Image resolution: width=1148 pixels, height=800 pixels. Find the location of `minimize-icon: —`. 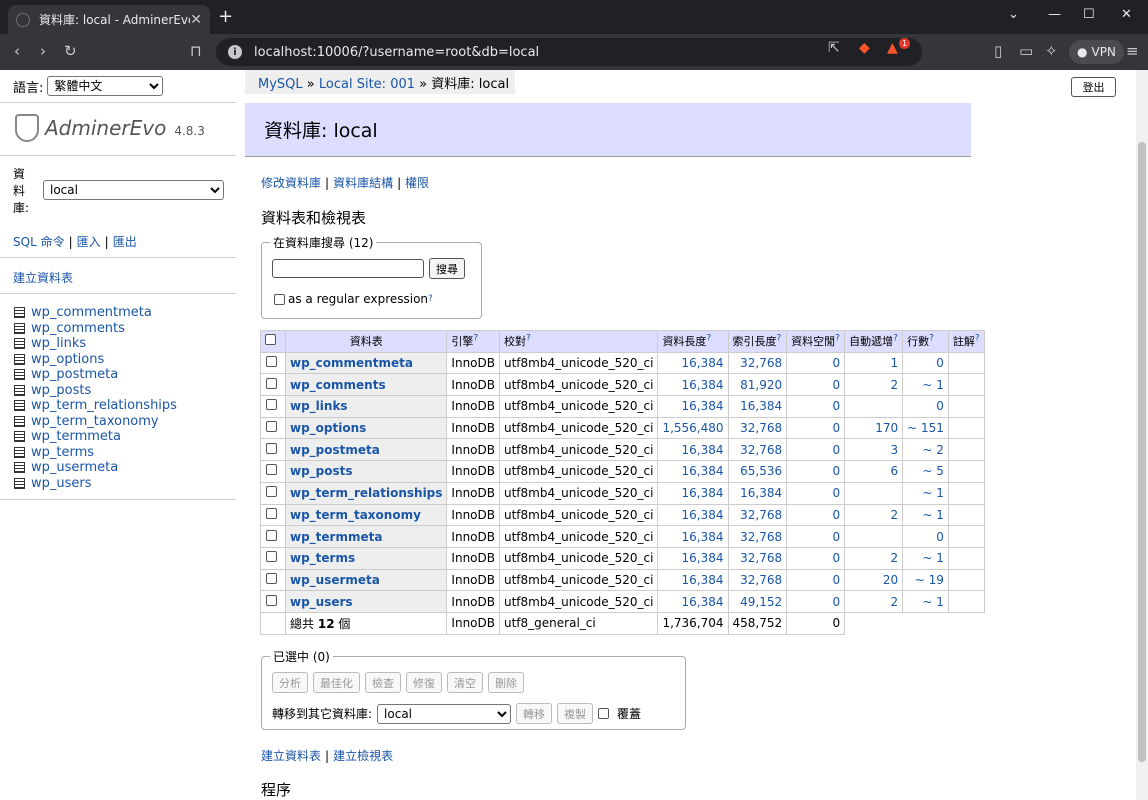

minimize-icon: — is located at coordinates (1054, 14).